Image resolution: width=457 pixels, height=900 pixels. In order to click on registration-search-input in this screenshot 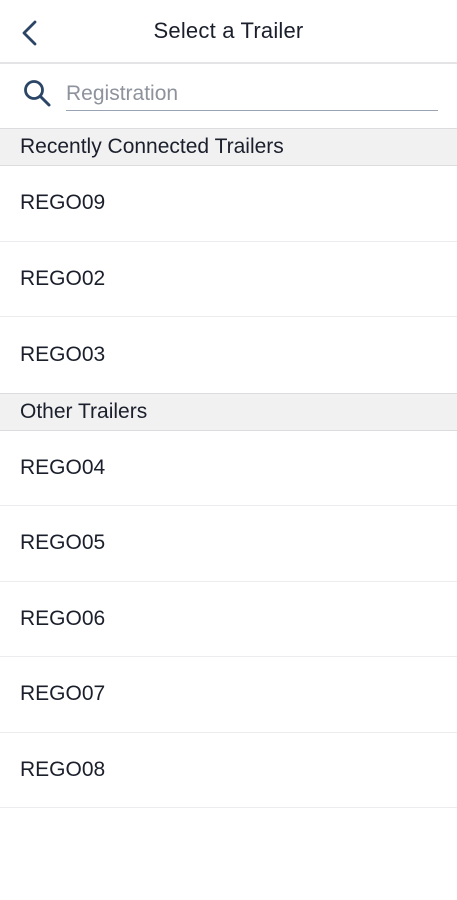, I will do `click(252, 94)`.